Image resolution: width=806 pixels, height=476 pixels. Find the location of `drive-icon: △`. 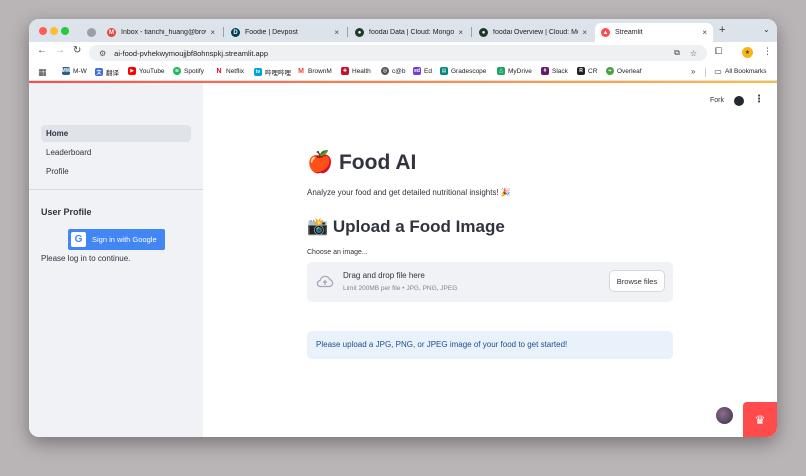

drive-icon: △ is located at coordinates (501, 71).